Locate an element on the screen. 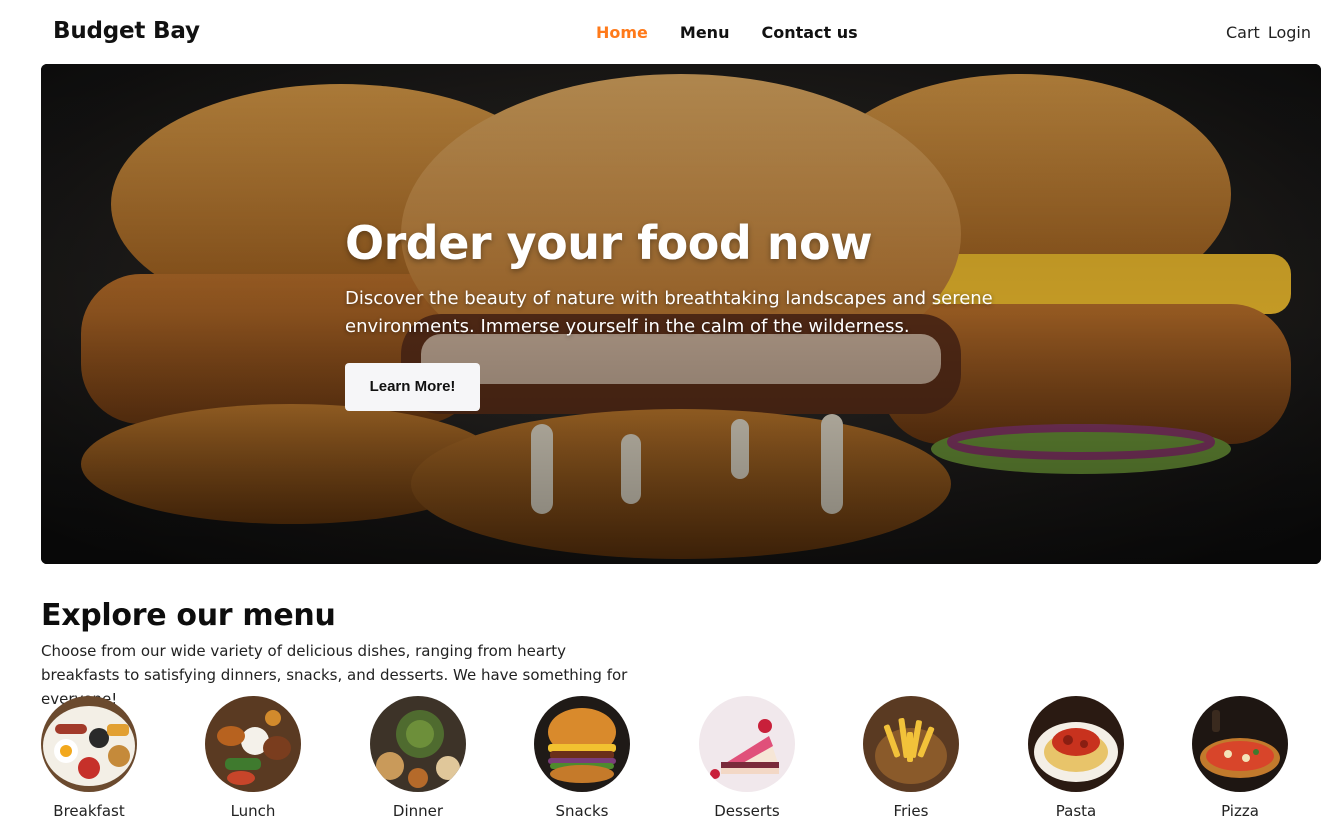 This screenshot has height=836, width=1323. learn-more-button: Learn More! is located at coordinates (412, 386).